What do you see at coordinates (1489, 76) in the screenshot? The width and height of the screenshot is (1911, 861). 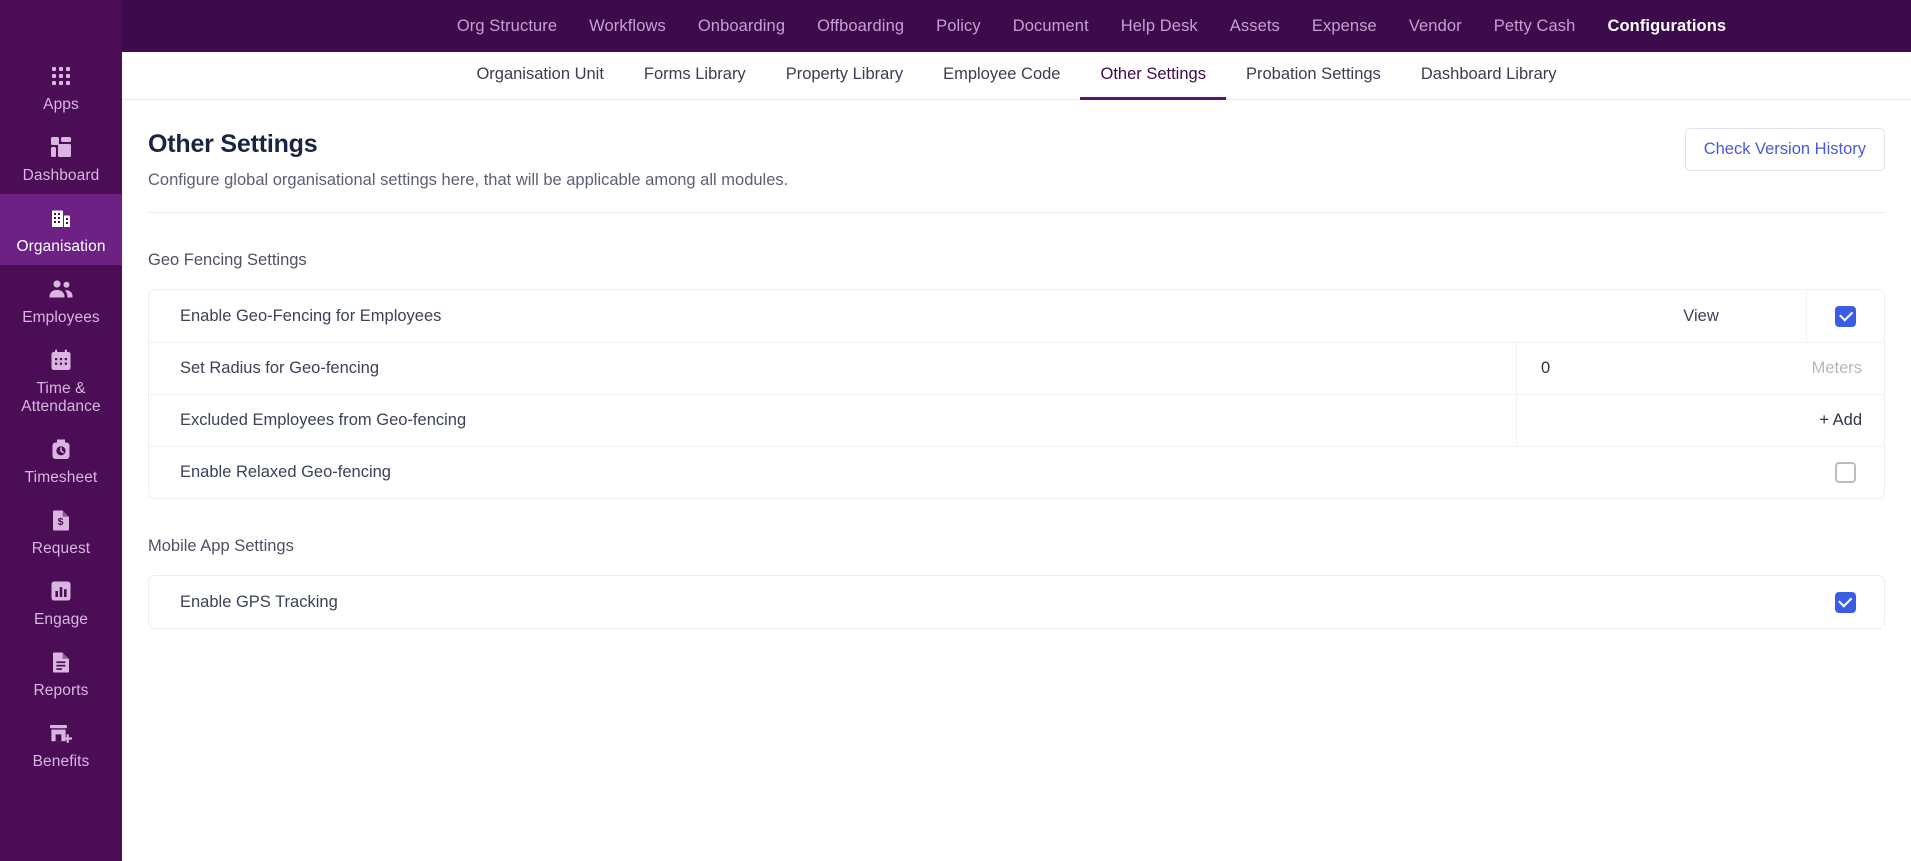 I see `tab-dashboard-library: Dashboard Library` at bounding box center [1489, 76].